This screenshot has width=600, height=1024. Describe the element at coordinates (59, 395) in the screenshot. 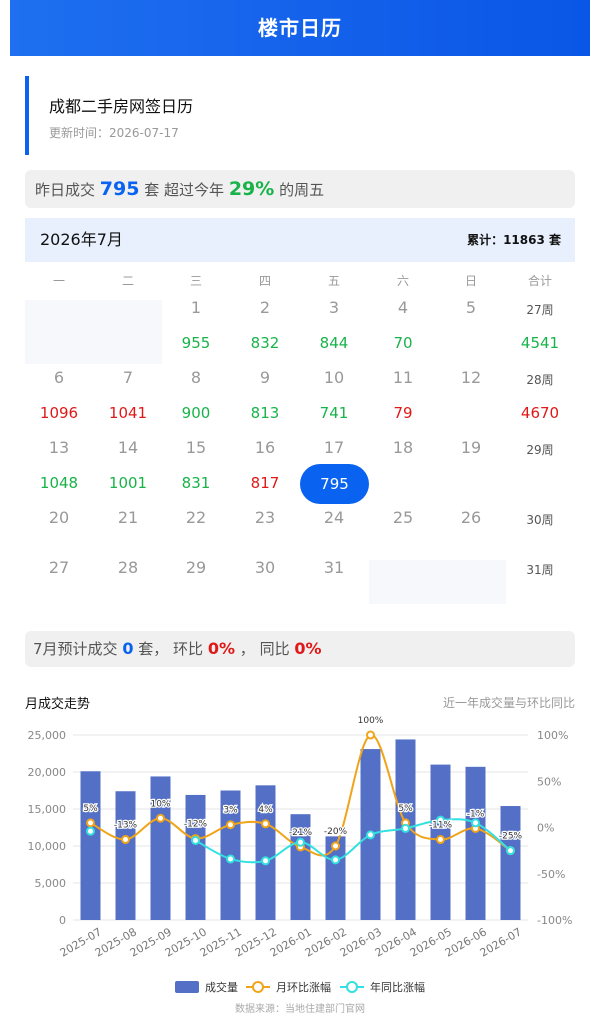

I see `calendar-day: 6 1096` at that location.